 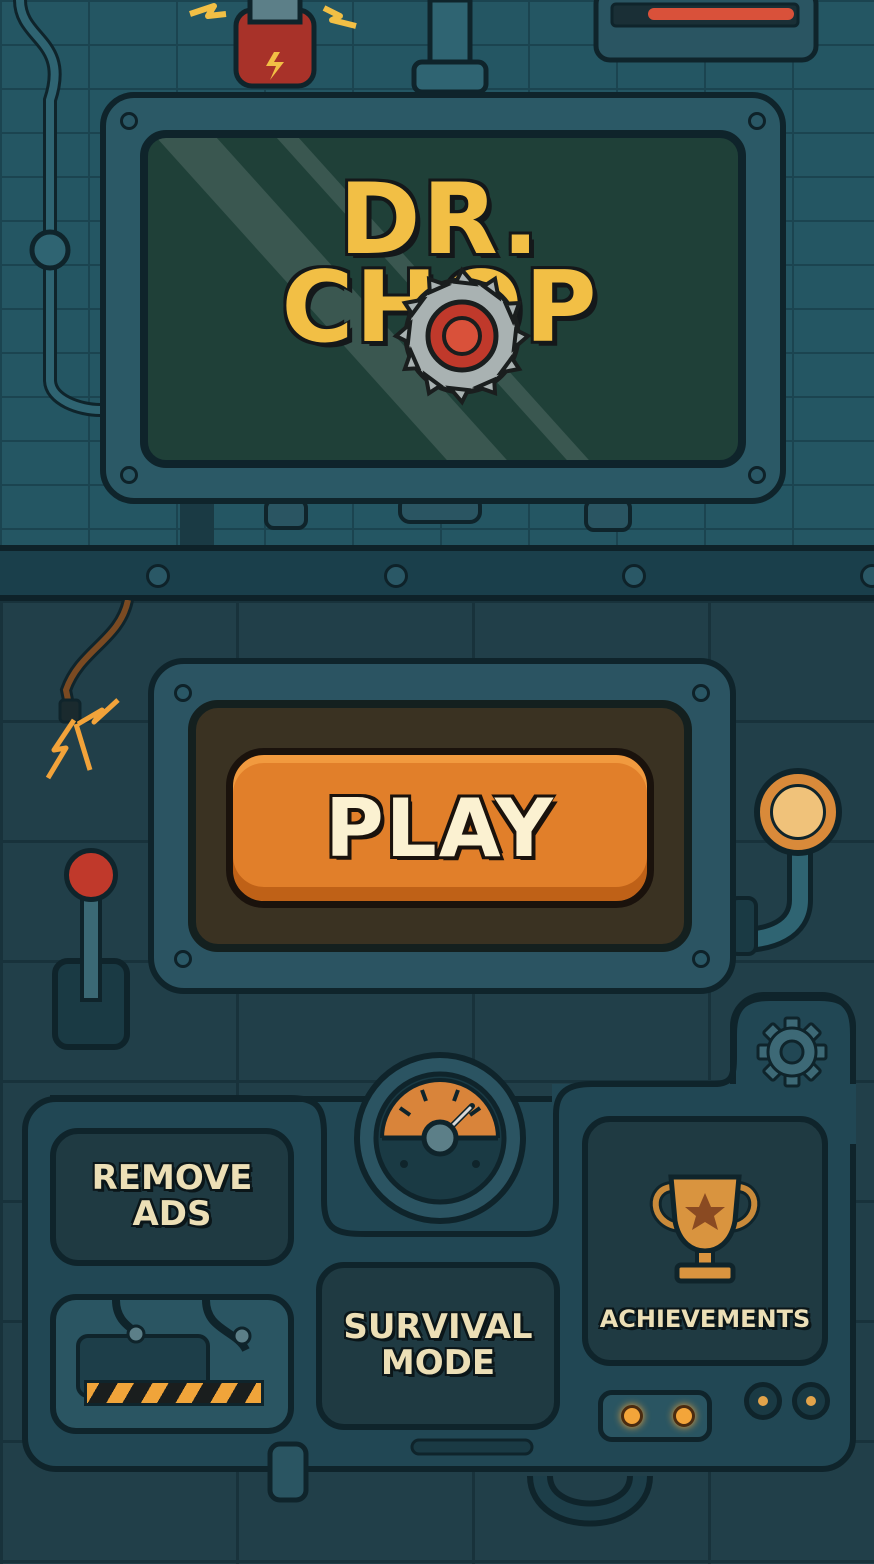 I want to click on saw-blade-icon, so click(x=462, y=336).